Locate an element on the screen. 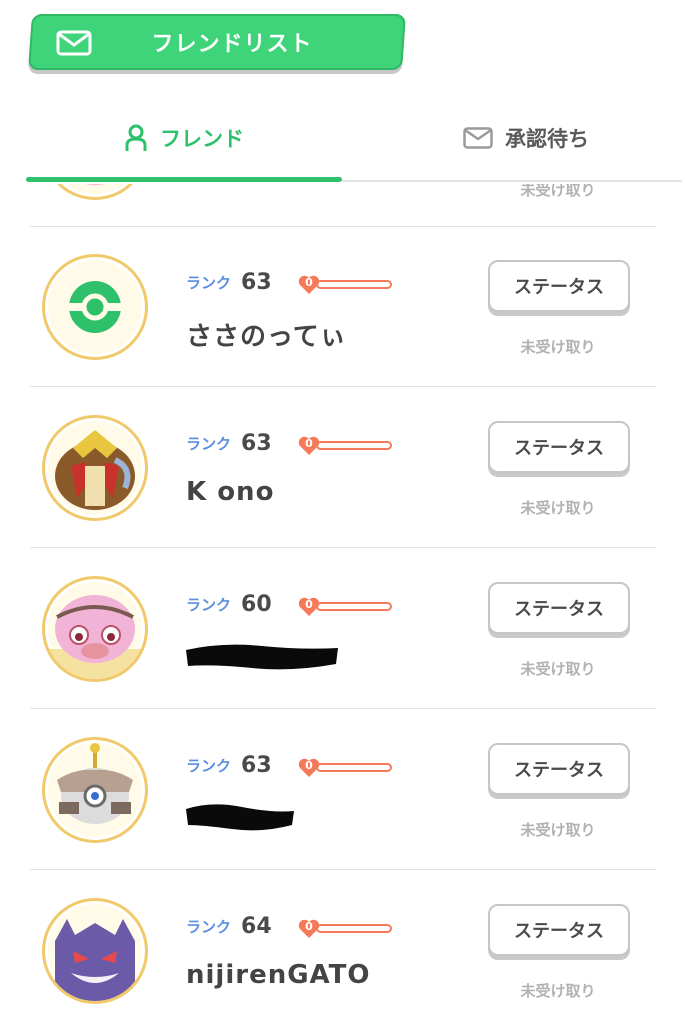 Image resolution: width=686 pixels, height=1024 pixels. rank-value: 64 is located at coordinates (256, 926).